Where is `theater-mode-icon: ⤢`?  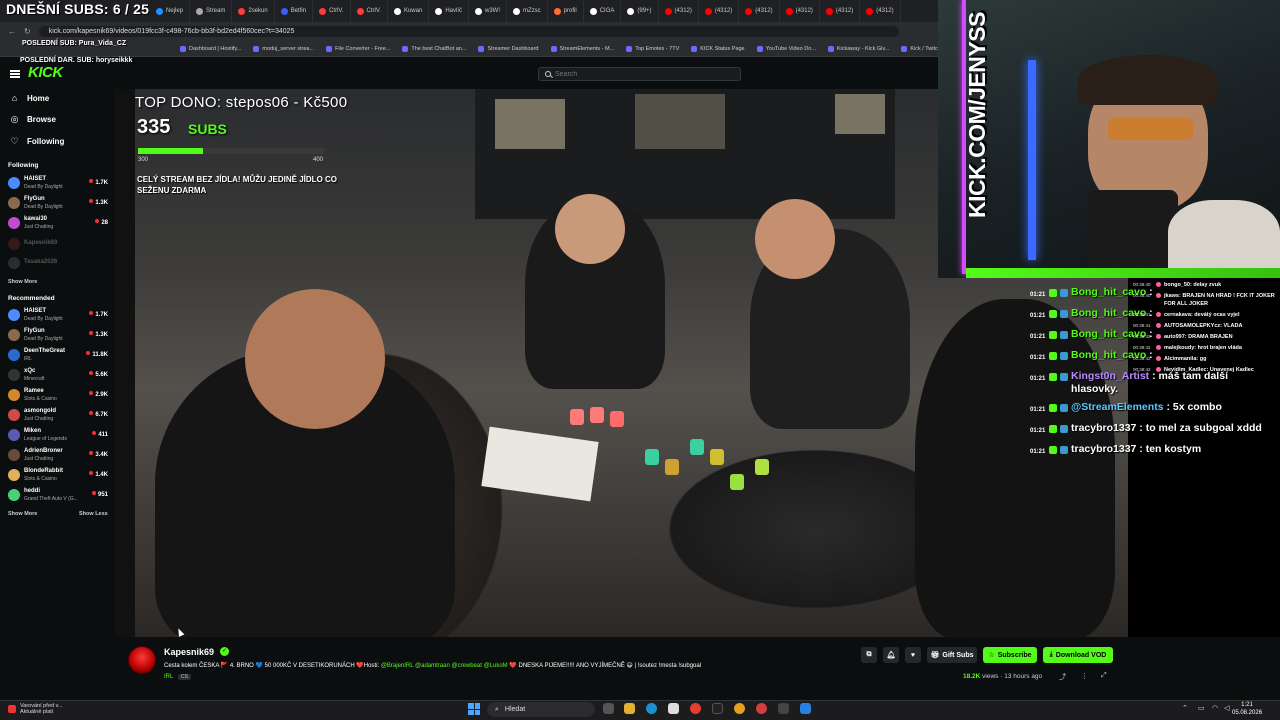 theater-mode-icon: ⤢ is located at coordinates (1104, 676).